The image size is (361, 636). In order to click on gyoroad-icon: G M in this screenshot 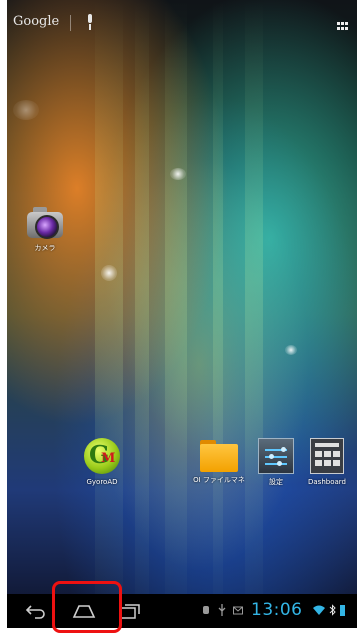, I will do `click(102, 456)`.